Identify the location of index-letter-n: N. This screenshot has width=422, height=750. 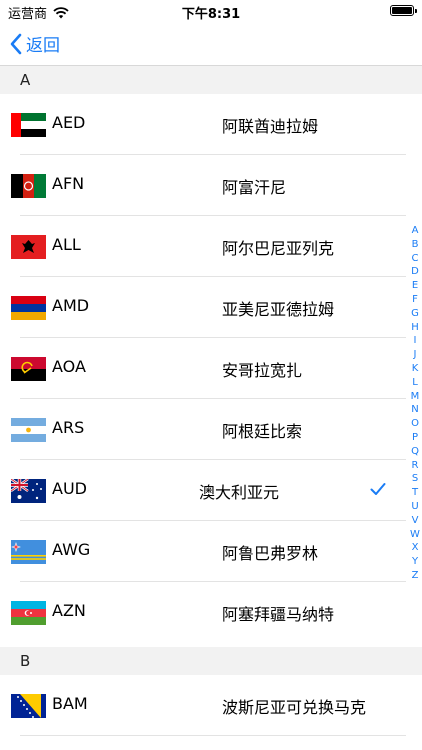
(415, 410).